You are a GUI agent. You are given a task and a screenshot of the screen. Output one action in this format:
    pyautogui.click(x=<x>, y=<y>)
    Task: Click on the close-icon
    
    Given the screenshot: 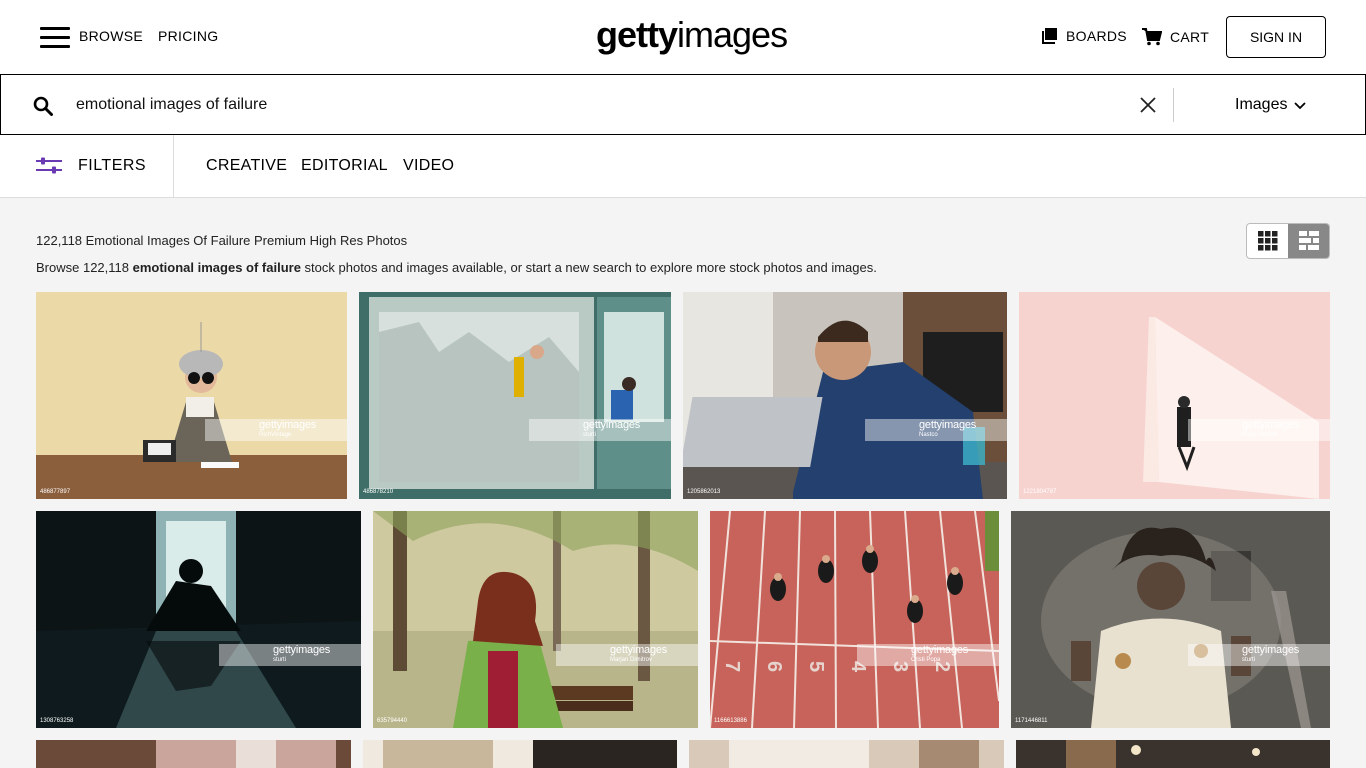 What is the action you would take?
    pyautogui.click(x=1148, y=105)
    